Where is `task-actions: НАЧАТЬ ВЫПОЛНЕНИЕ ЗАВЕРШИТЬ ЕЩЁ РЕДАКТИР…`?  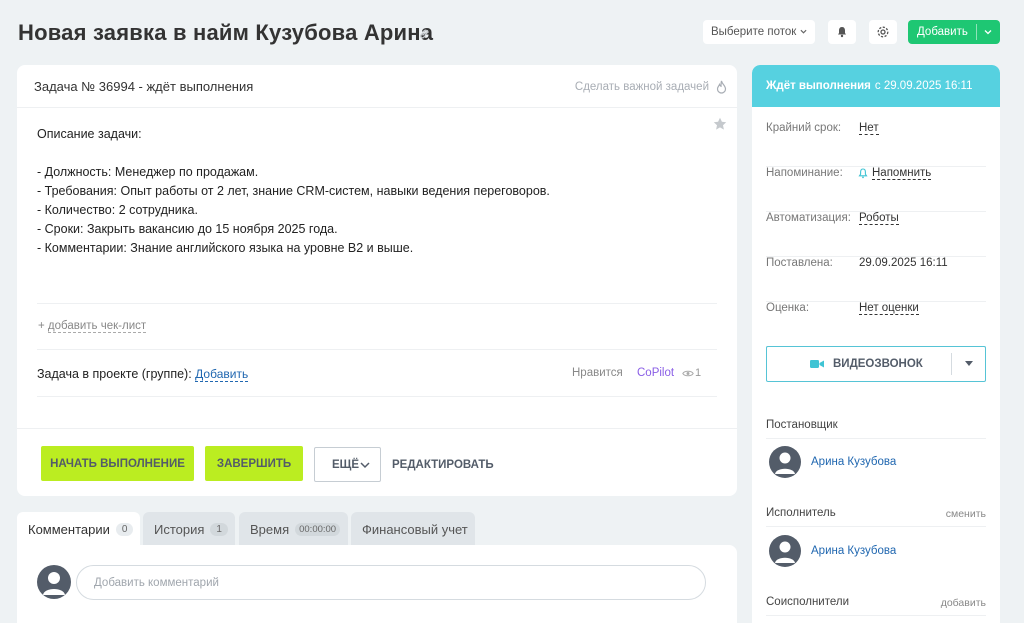 task-actions: НАЧАТЬ ВЫПОЛНЕНИЕ ЗАВЕРШИТЬ ЕЩЁ РЕДАКТИР… is located at coordinates (377, 462).